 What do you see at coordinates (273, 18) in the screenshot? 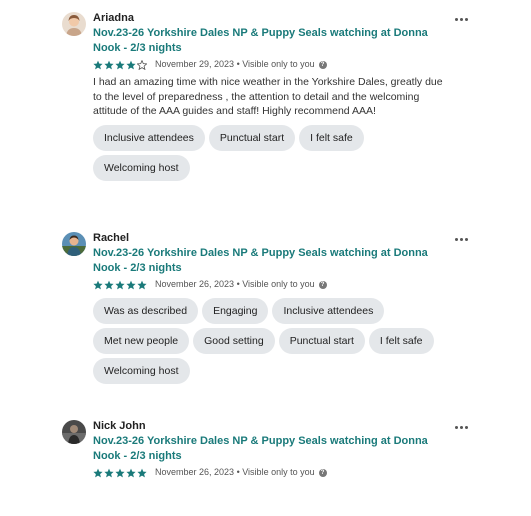
I see `reviewer-name: Ariadna` at bounding box center [273, 18].